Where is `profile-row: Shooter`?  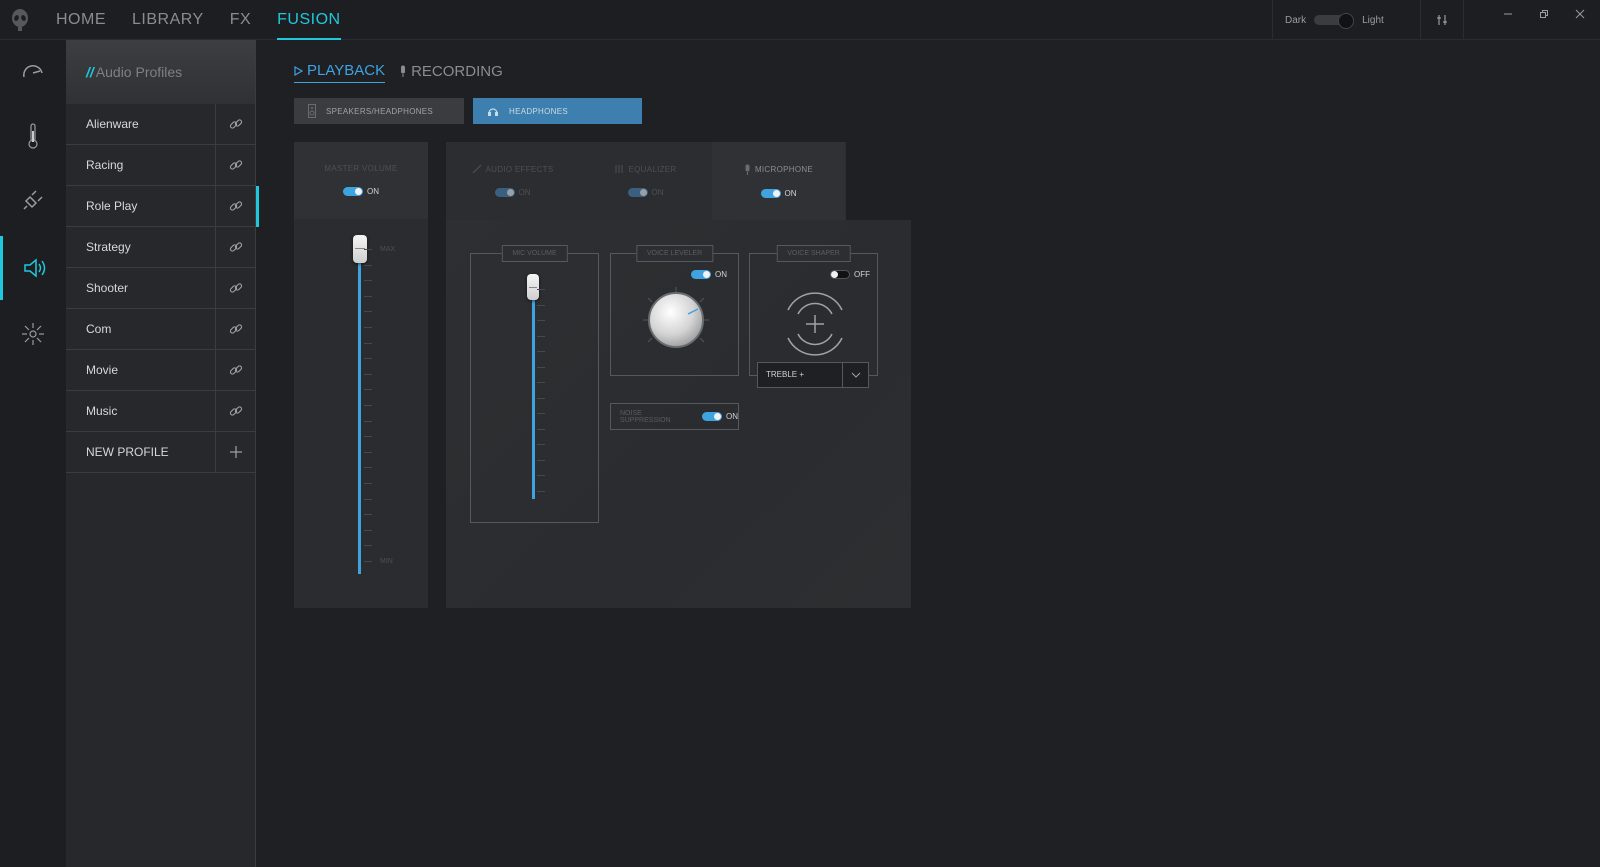 profile-row: Shooter is located at coordinates (160, 288).